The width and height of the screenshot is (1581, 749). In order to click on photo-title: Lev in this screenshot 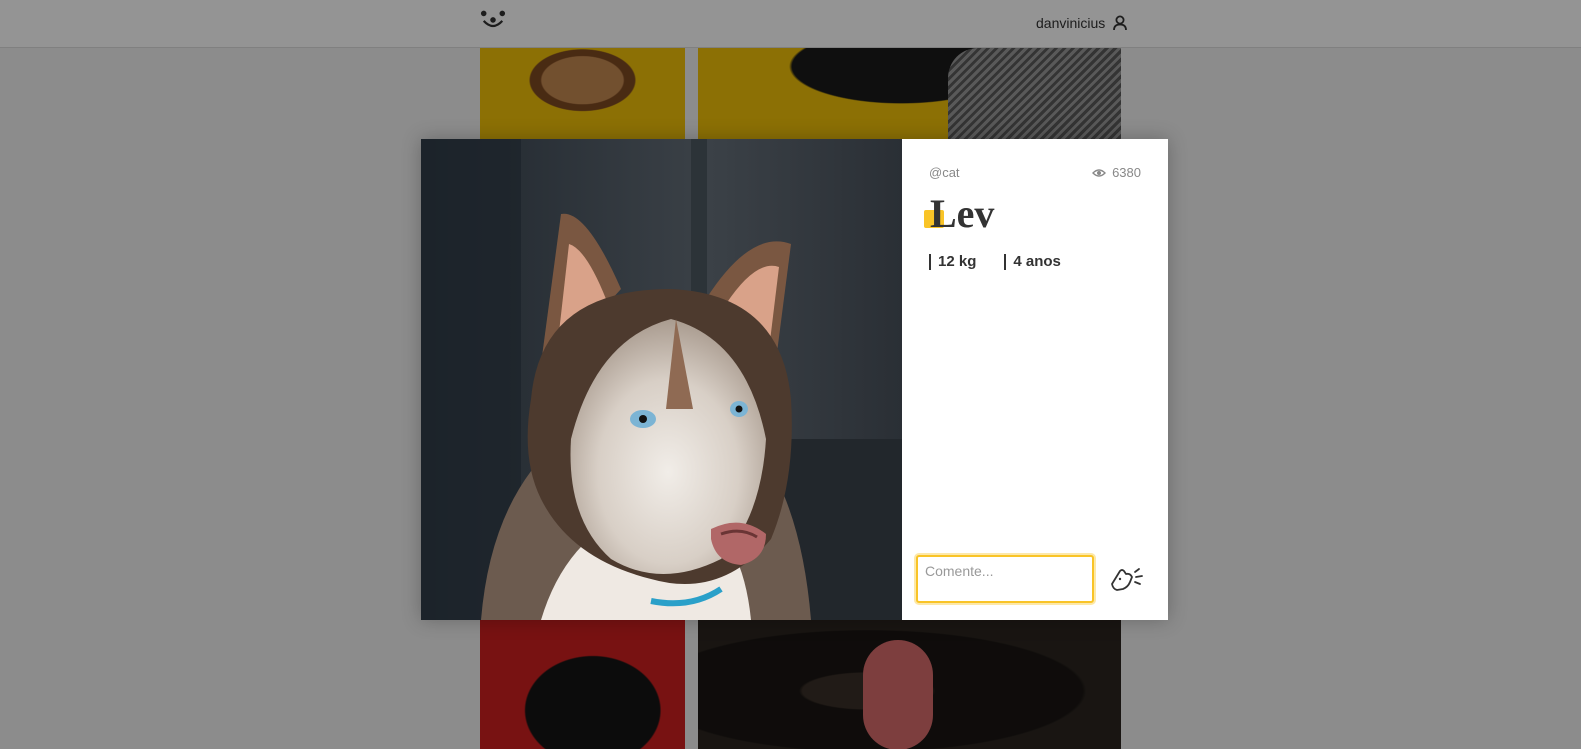, I will do `click(962, 213)`.